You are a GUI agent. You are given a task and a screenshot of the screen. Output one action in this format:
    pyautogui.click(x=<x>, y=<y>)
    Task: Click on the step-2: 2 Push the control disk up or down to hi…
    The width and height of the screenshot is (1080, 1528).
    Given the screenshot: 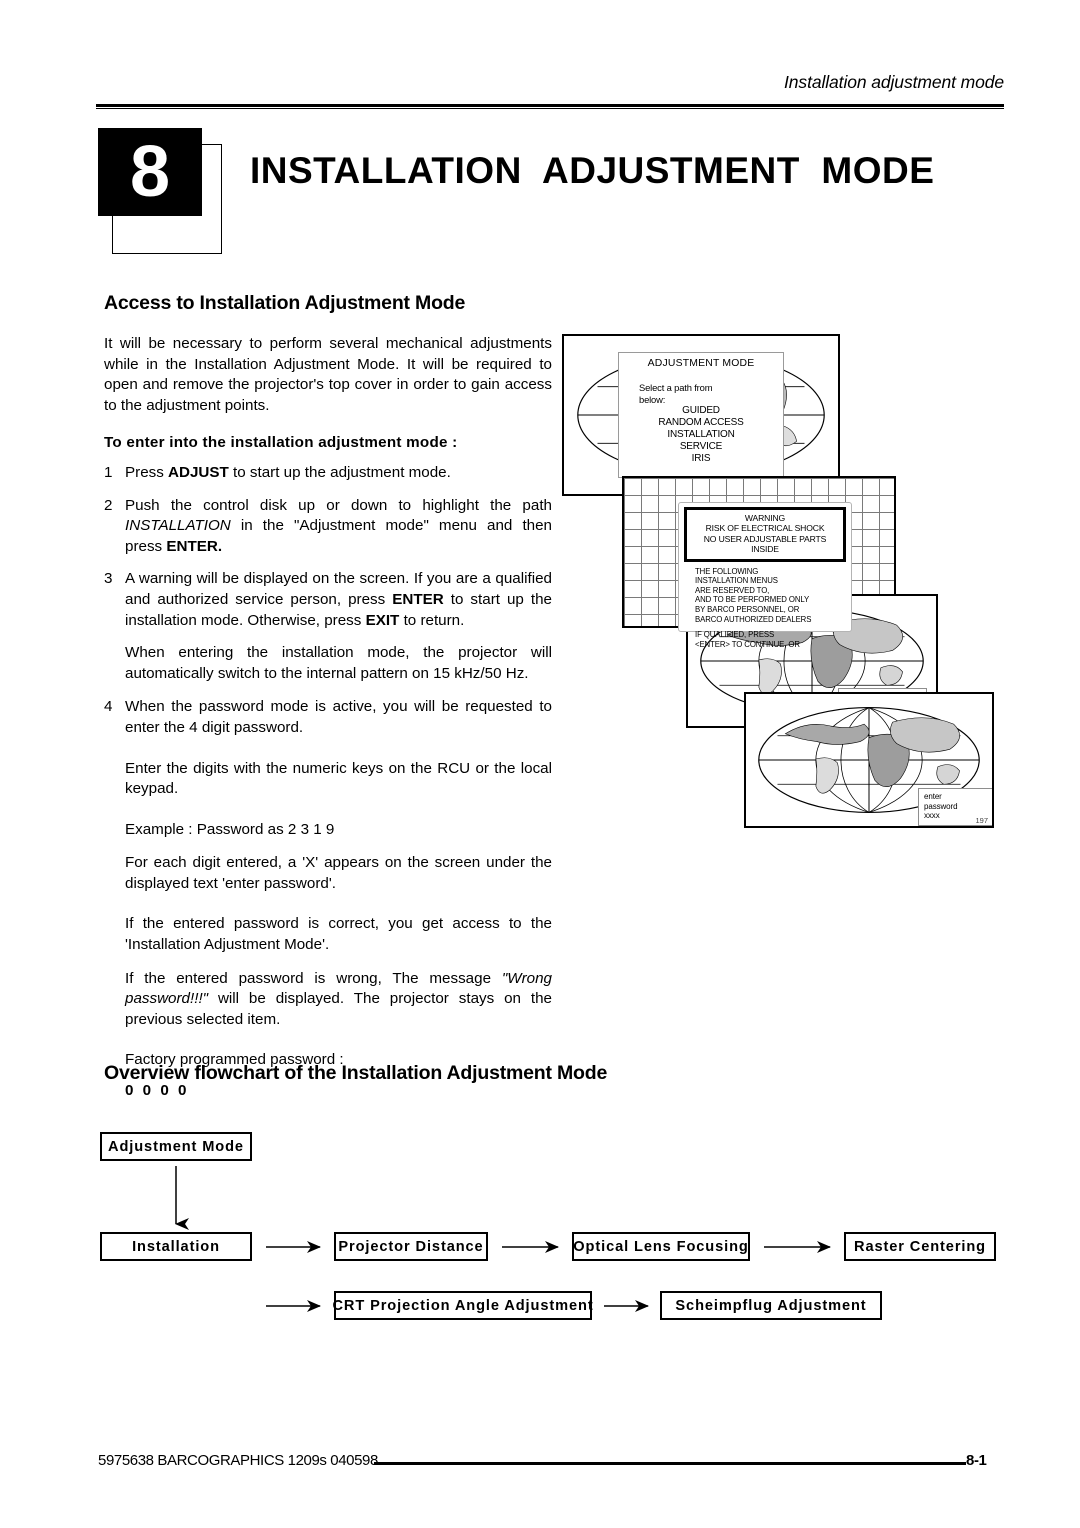 What is the action you would take?
    pyautogui.click(x=328, y=527)
    